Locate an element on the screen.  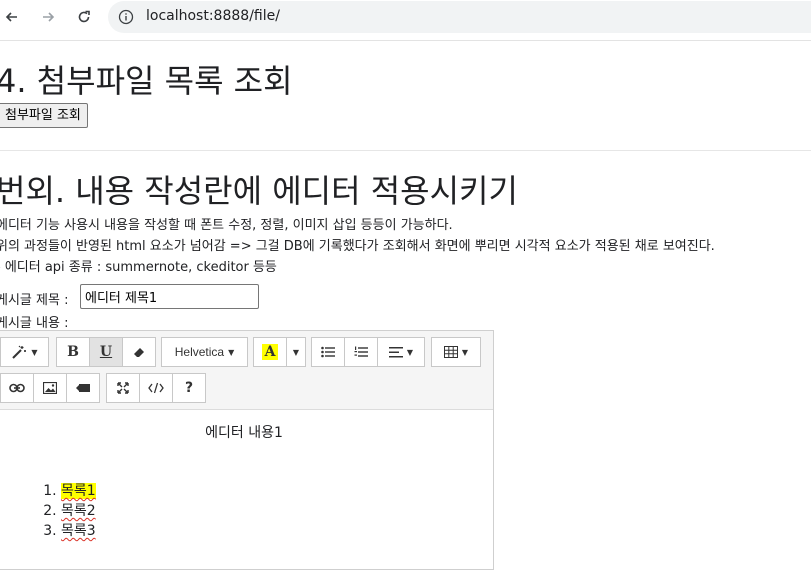
font-name-dropdown: Helvetica ▼ is located at coordinates (204, 352).